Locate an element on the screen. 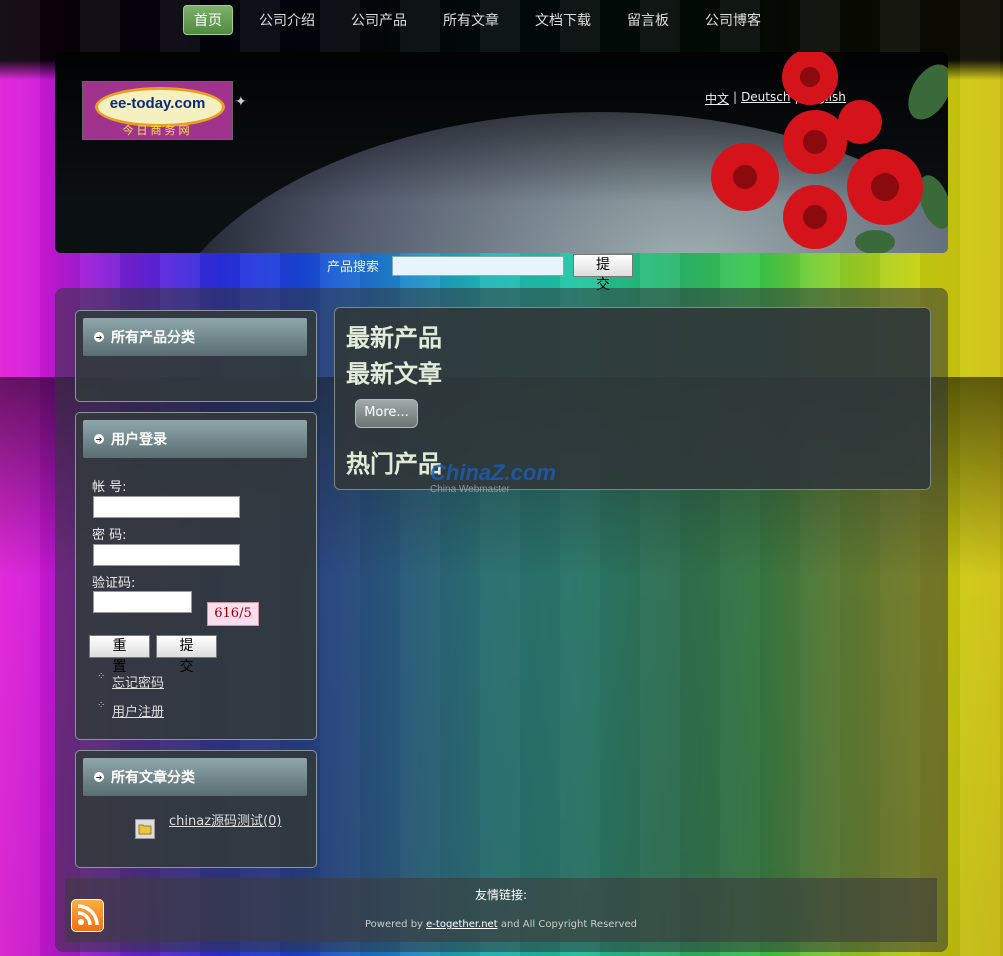  user-login-title: 用户登录 is located at coordinates (139, 440).